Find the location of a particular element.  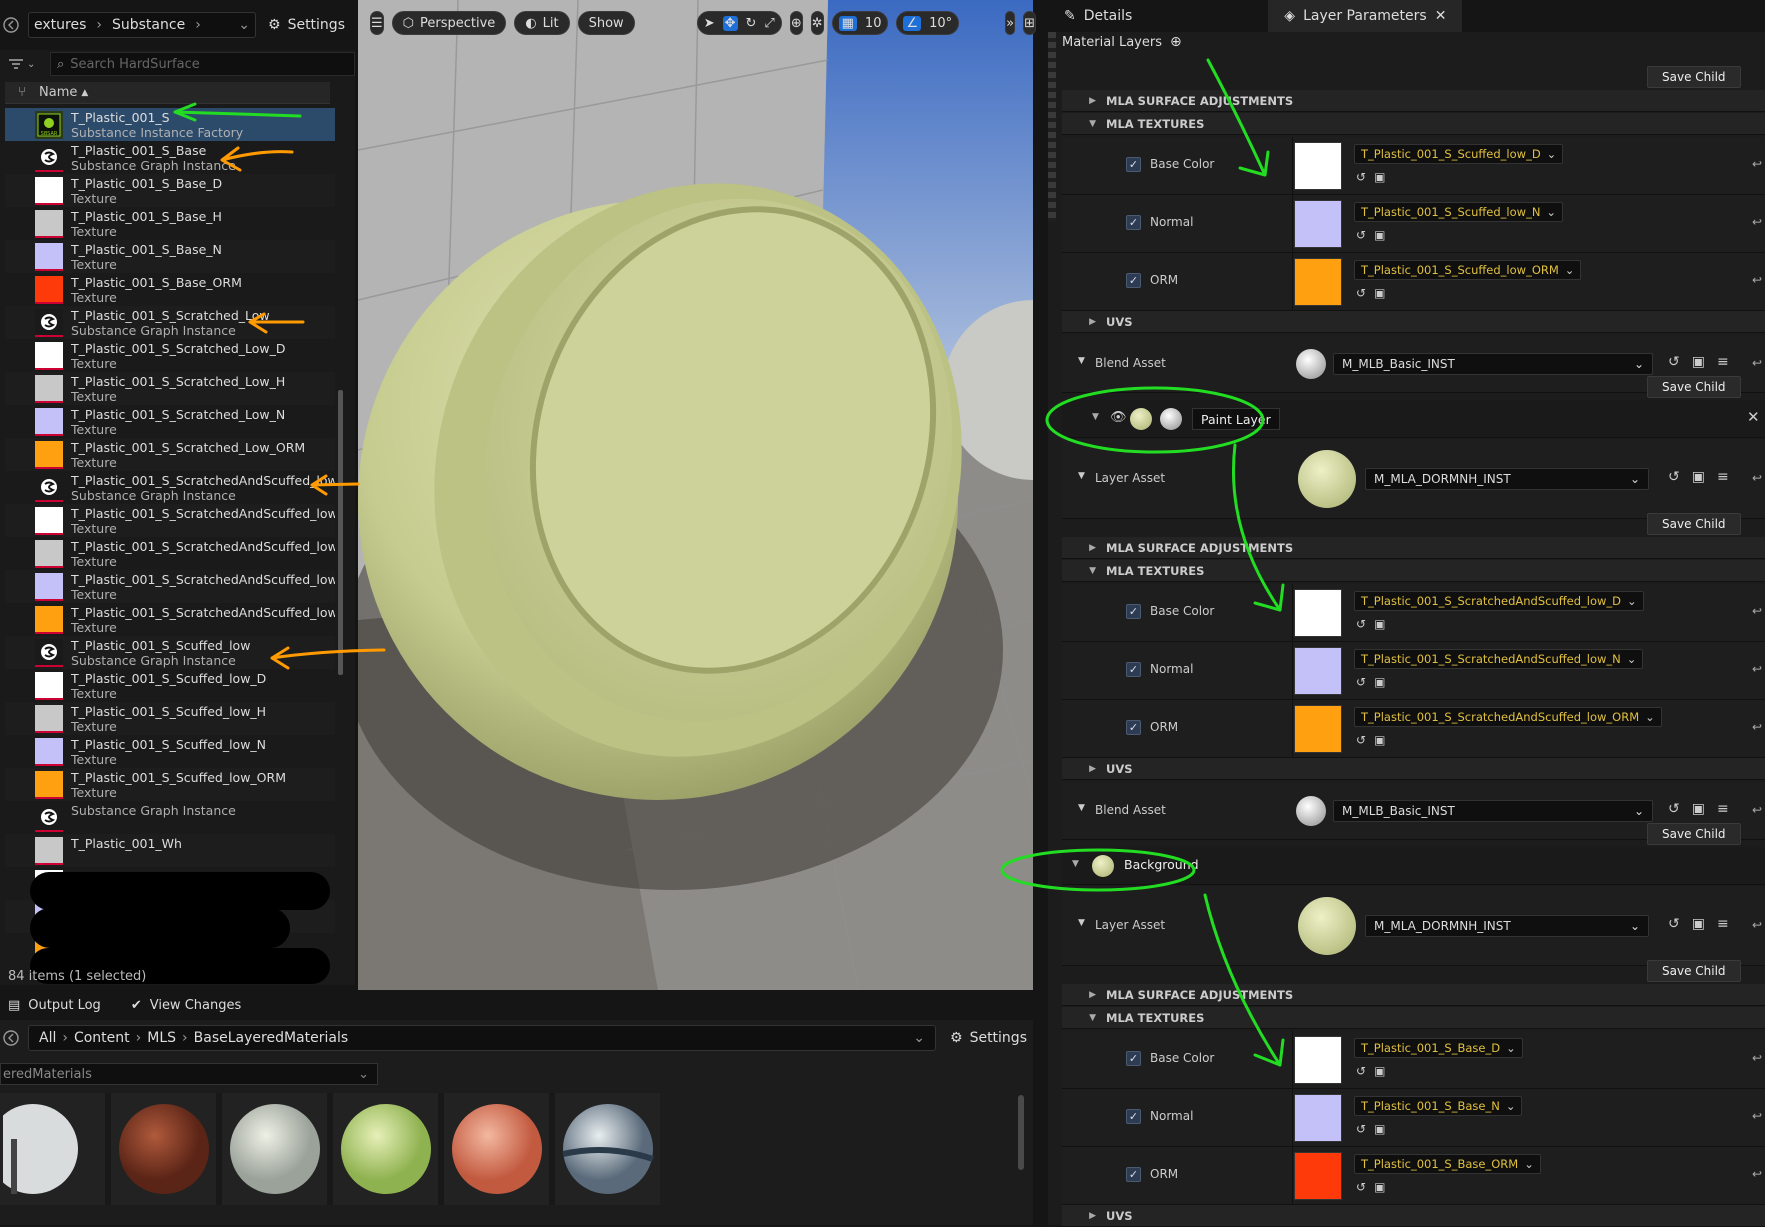

list-item: T_Plastic_001_S_Base_N Texture is located at coordinates (170, 256).